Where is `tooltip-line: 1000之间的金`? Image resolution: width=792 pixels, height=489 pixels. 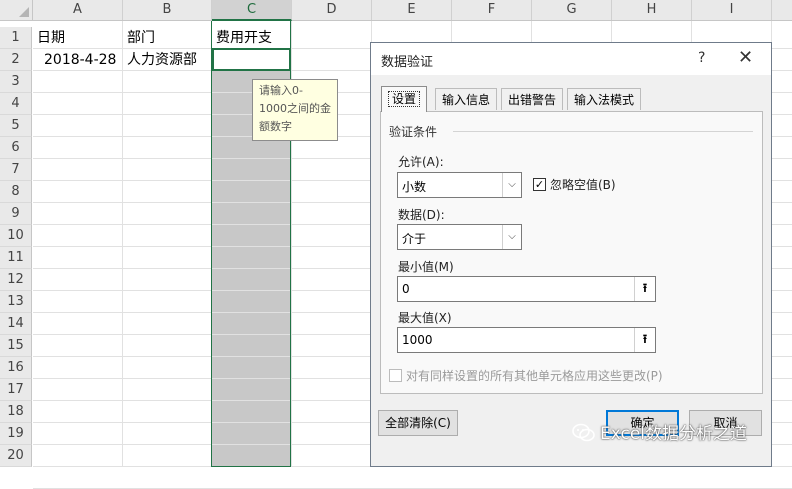
tooltip-line: 1000之间的金 is located at coordinates (295, 108).